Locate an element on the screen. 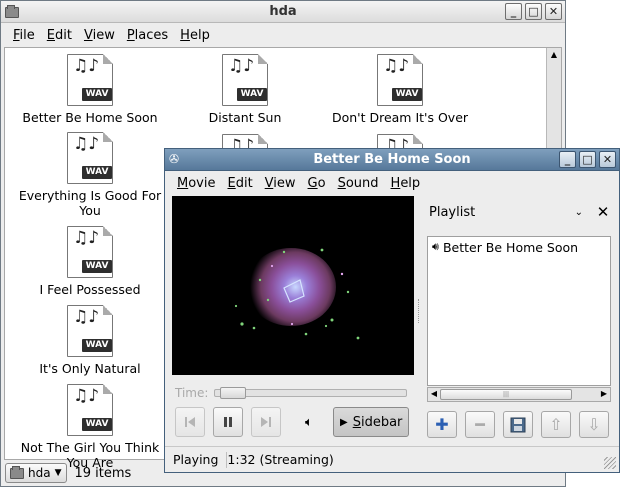 Image resolution: width=620 pixels, height=487 pixels. pause-button is located at coordinates (228, 422).